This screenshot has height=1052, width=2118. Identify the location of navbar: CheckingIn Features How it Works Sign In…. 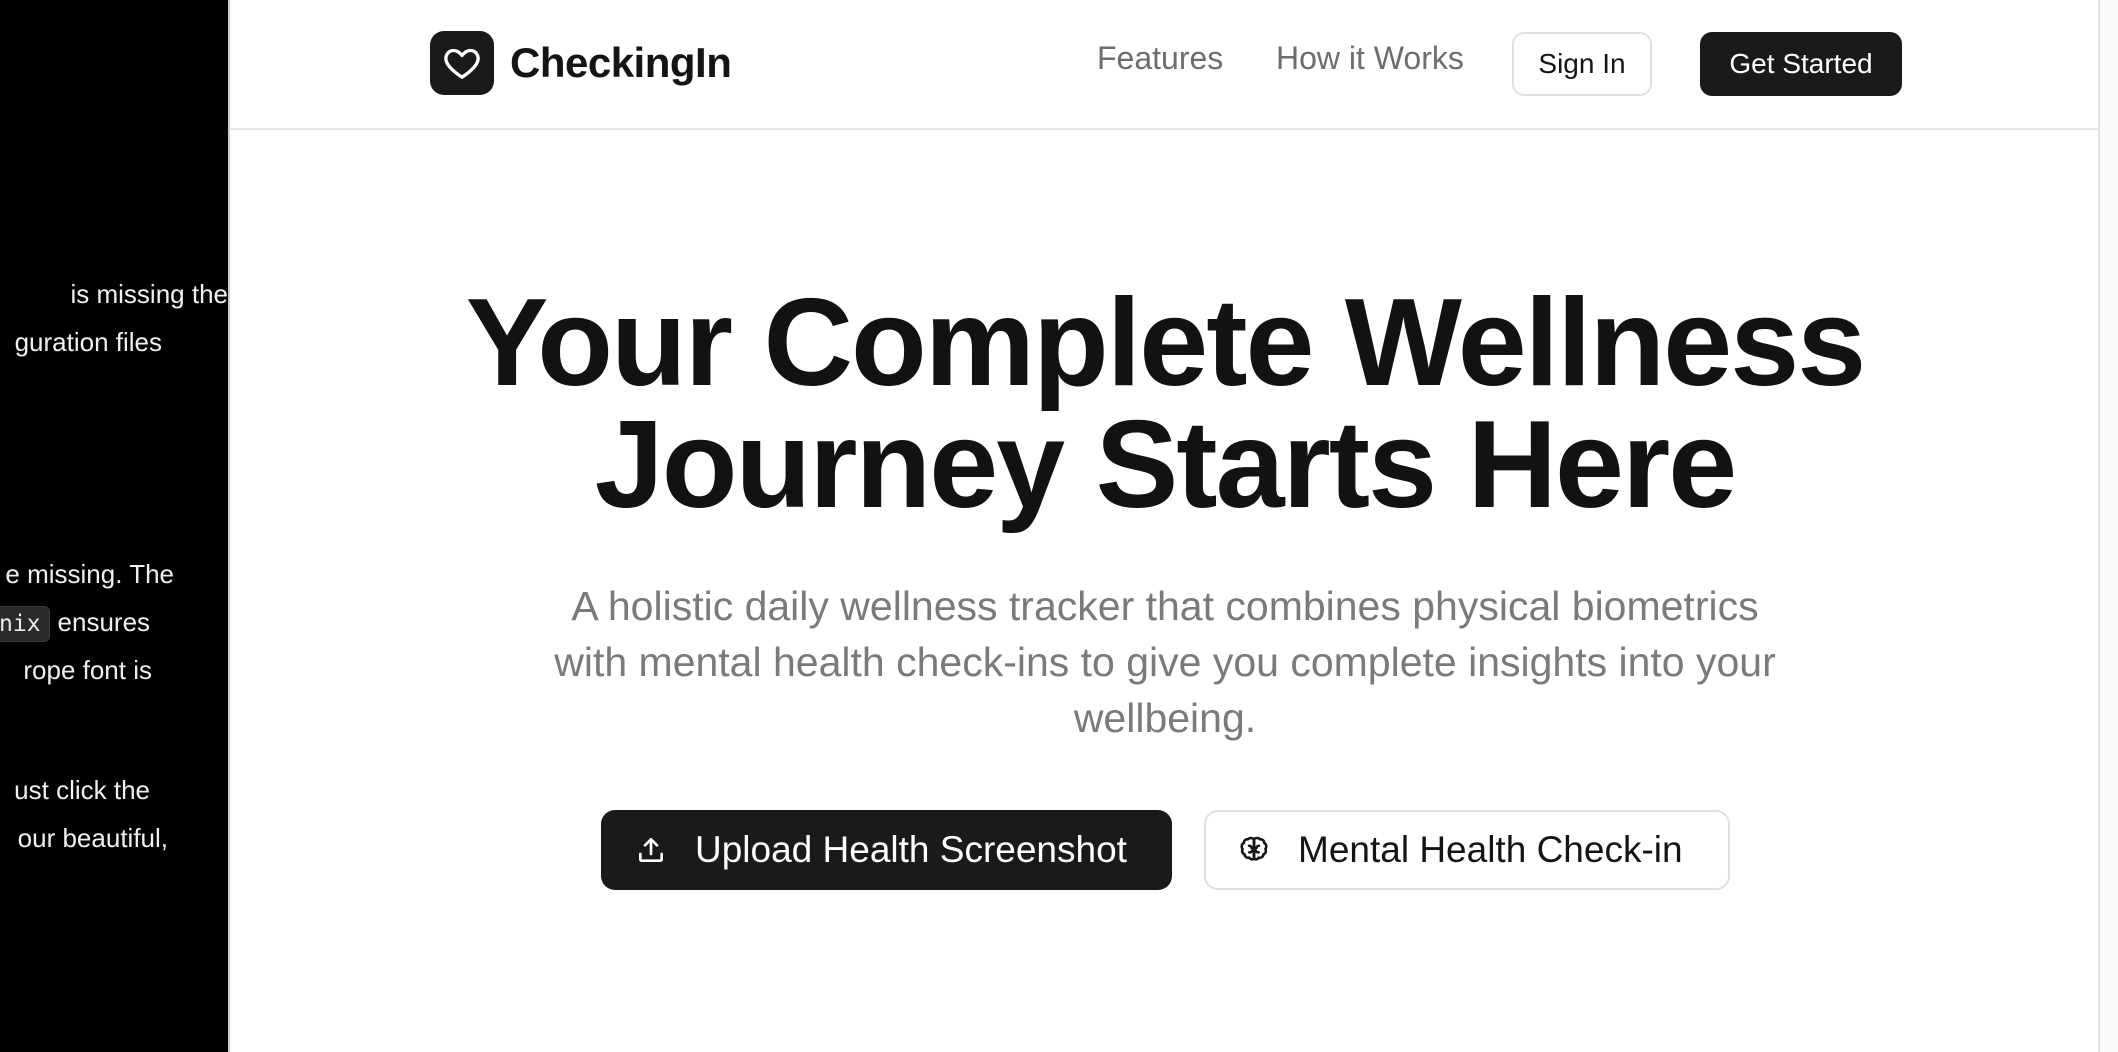
(1165, 65).